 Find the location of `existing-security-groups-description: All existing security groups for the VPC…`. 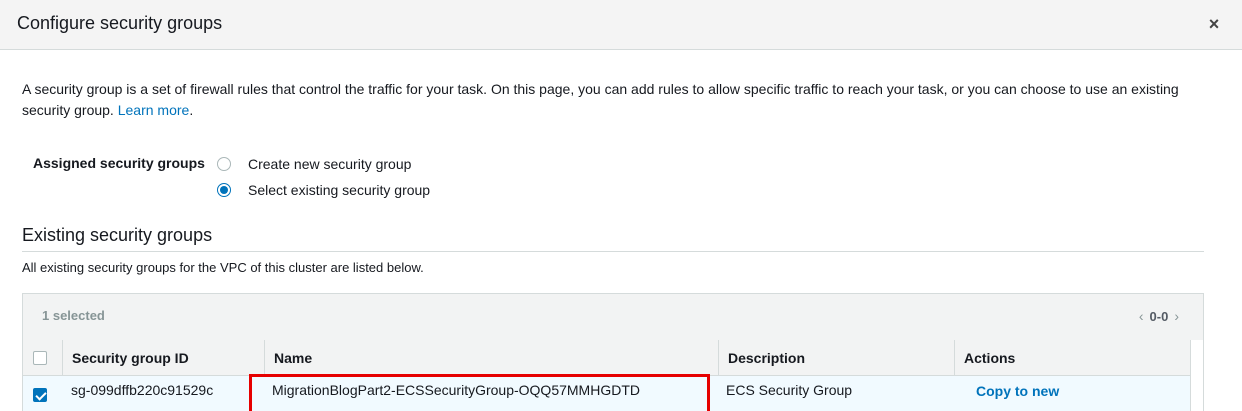

existing-security-groups-description: All existing security groups for the VPC… is located at coordinates (223, 267).